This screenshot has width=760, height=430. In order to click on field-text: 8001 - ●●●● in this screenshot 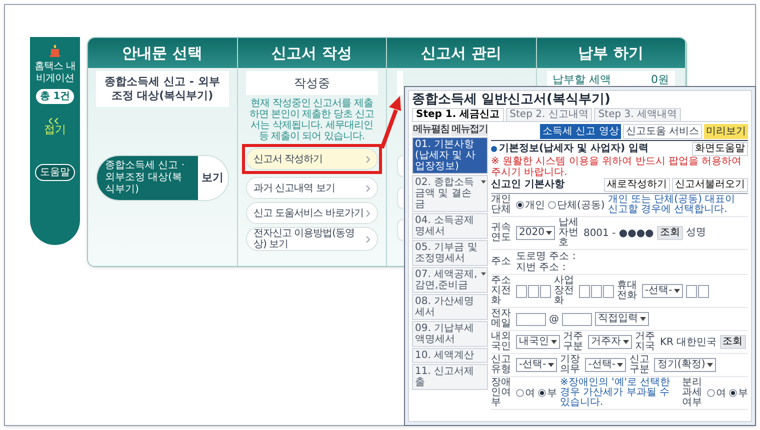, I will do `click(618, 233)`.